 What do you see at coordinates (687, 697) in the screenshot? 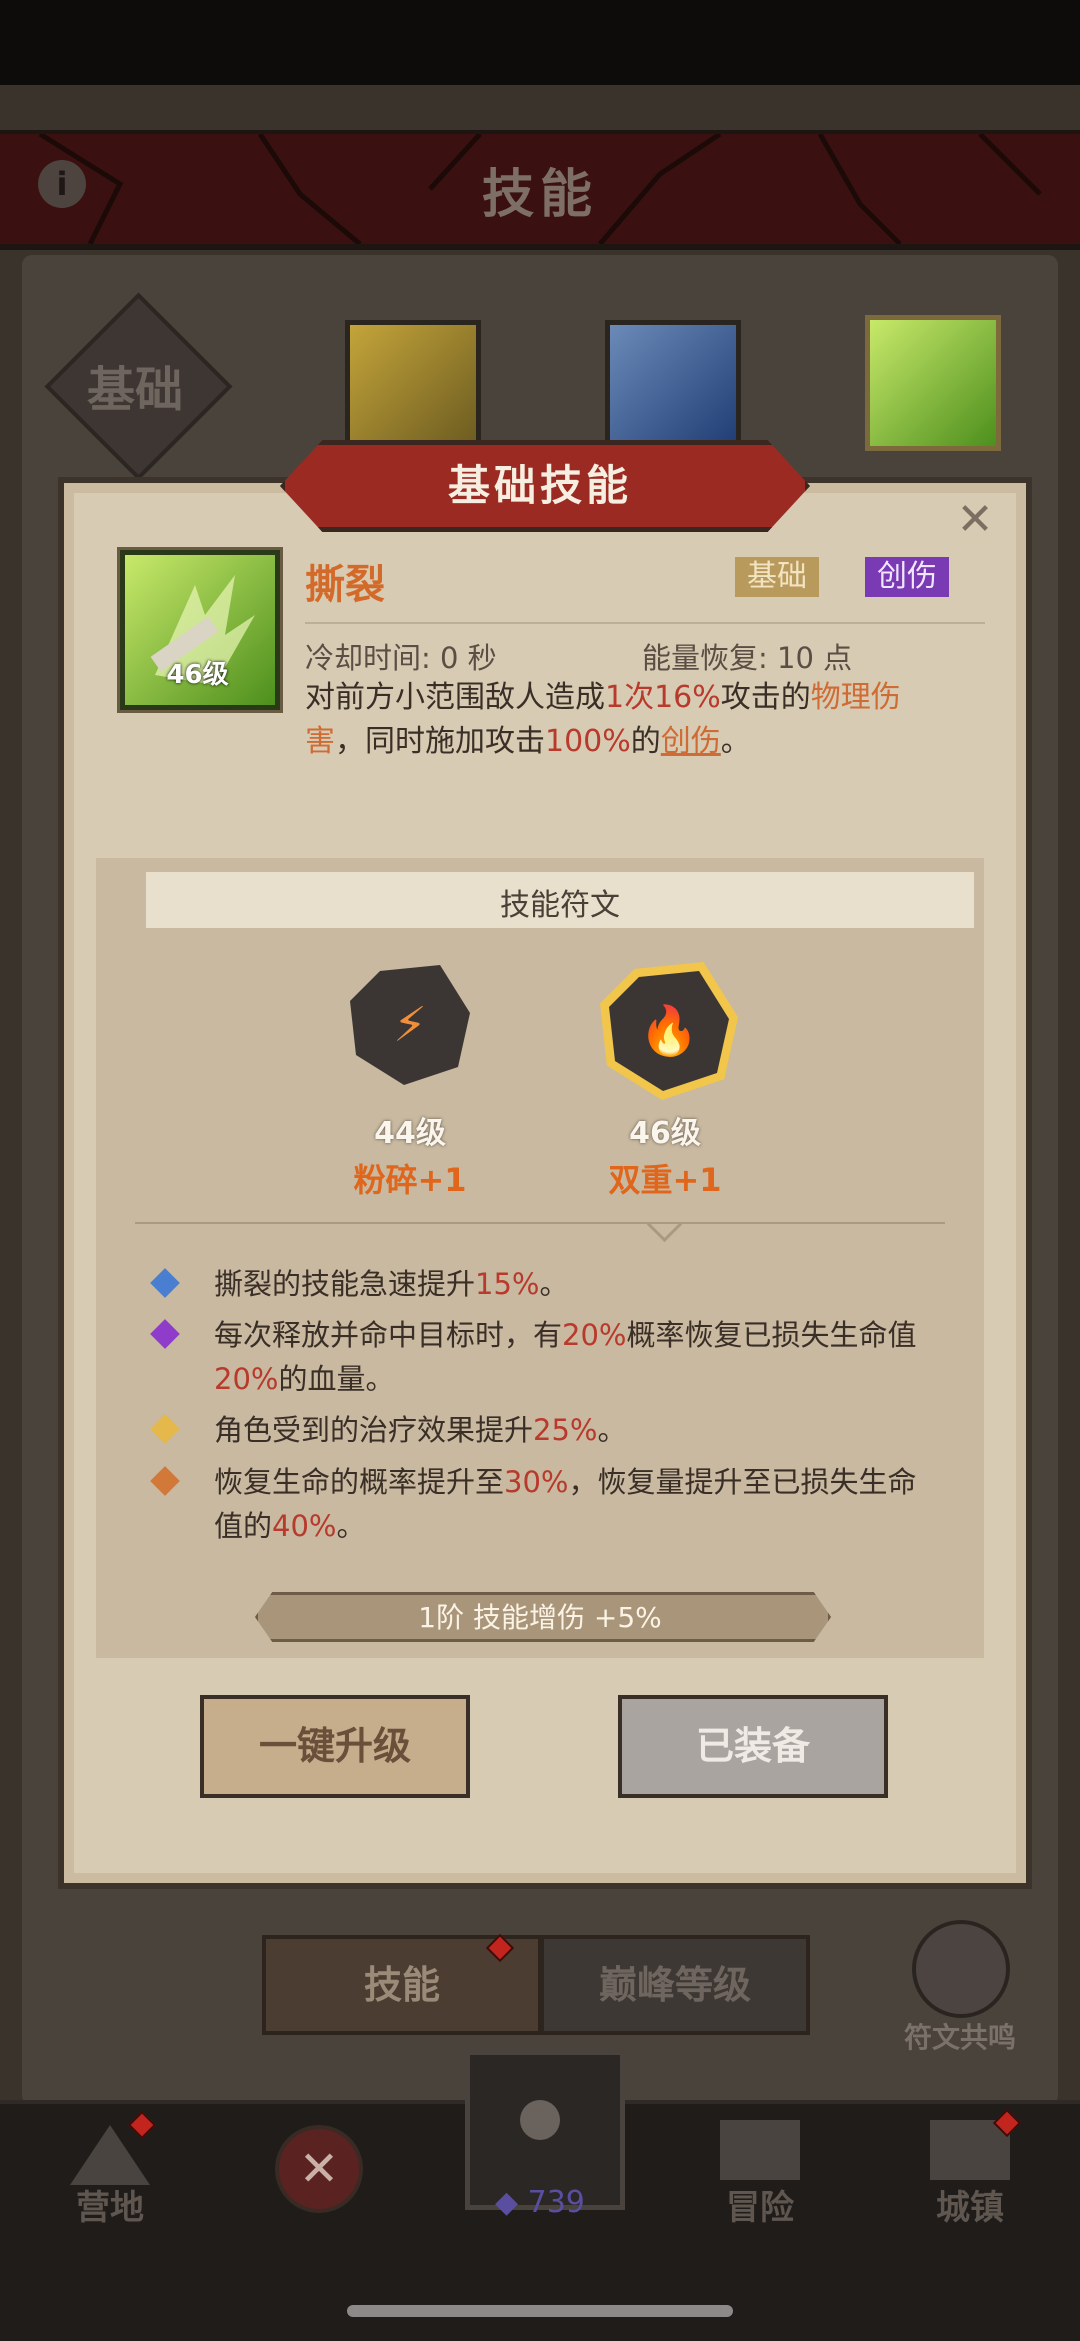
I see `desc-pct: 16%` at bounding box center [687, 697].